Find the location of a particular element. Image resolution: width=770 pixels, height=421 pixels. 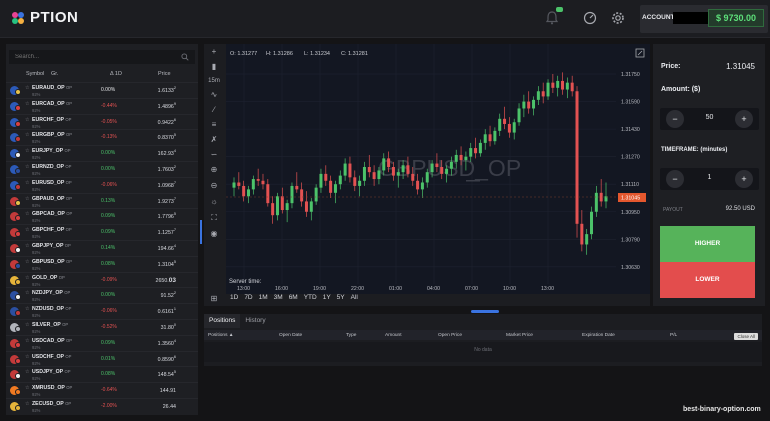

crosshair-icon: + is located at coordinates (214, 52).